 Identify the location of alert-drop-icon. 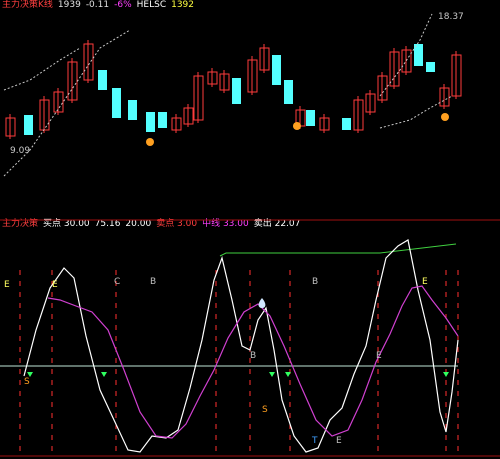
(262, 303).